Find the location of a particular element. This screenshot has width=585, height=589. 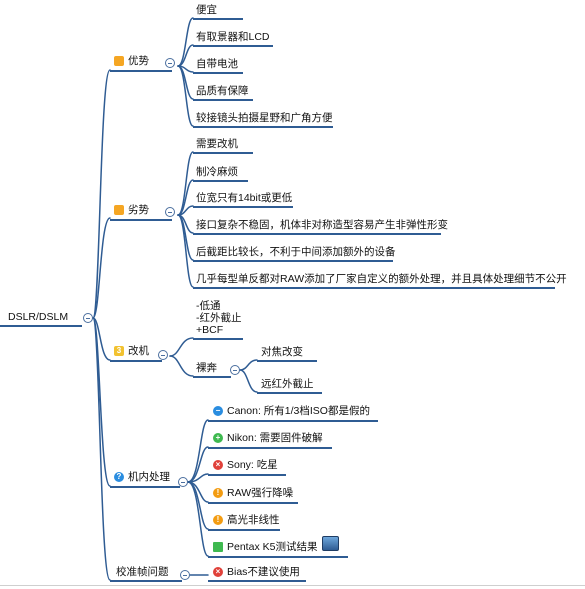

advantage-item: 便宜 is located at coordinates (206, 10).